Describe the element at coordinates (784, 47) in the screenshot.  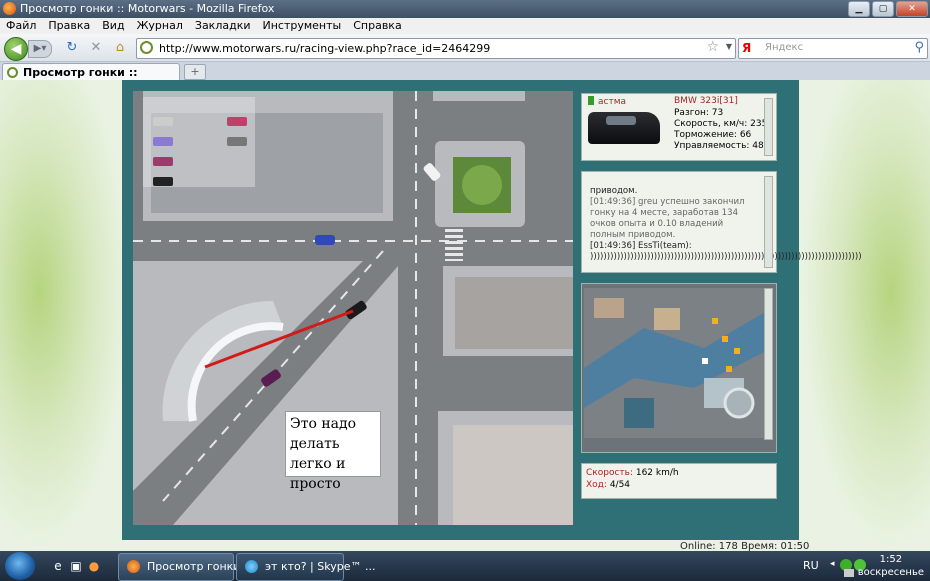
I see `search-input: Яндекс` at that location.